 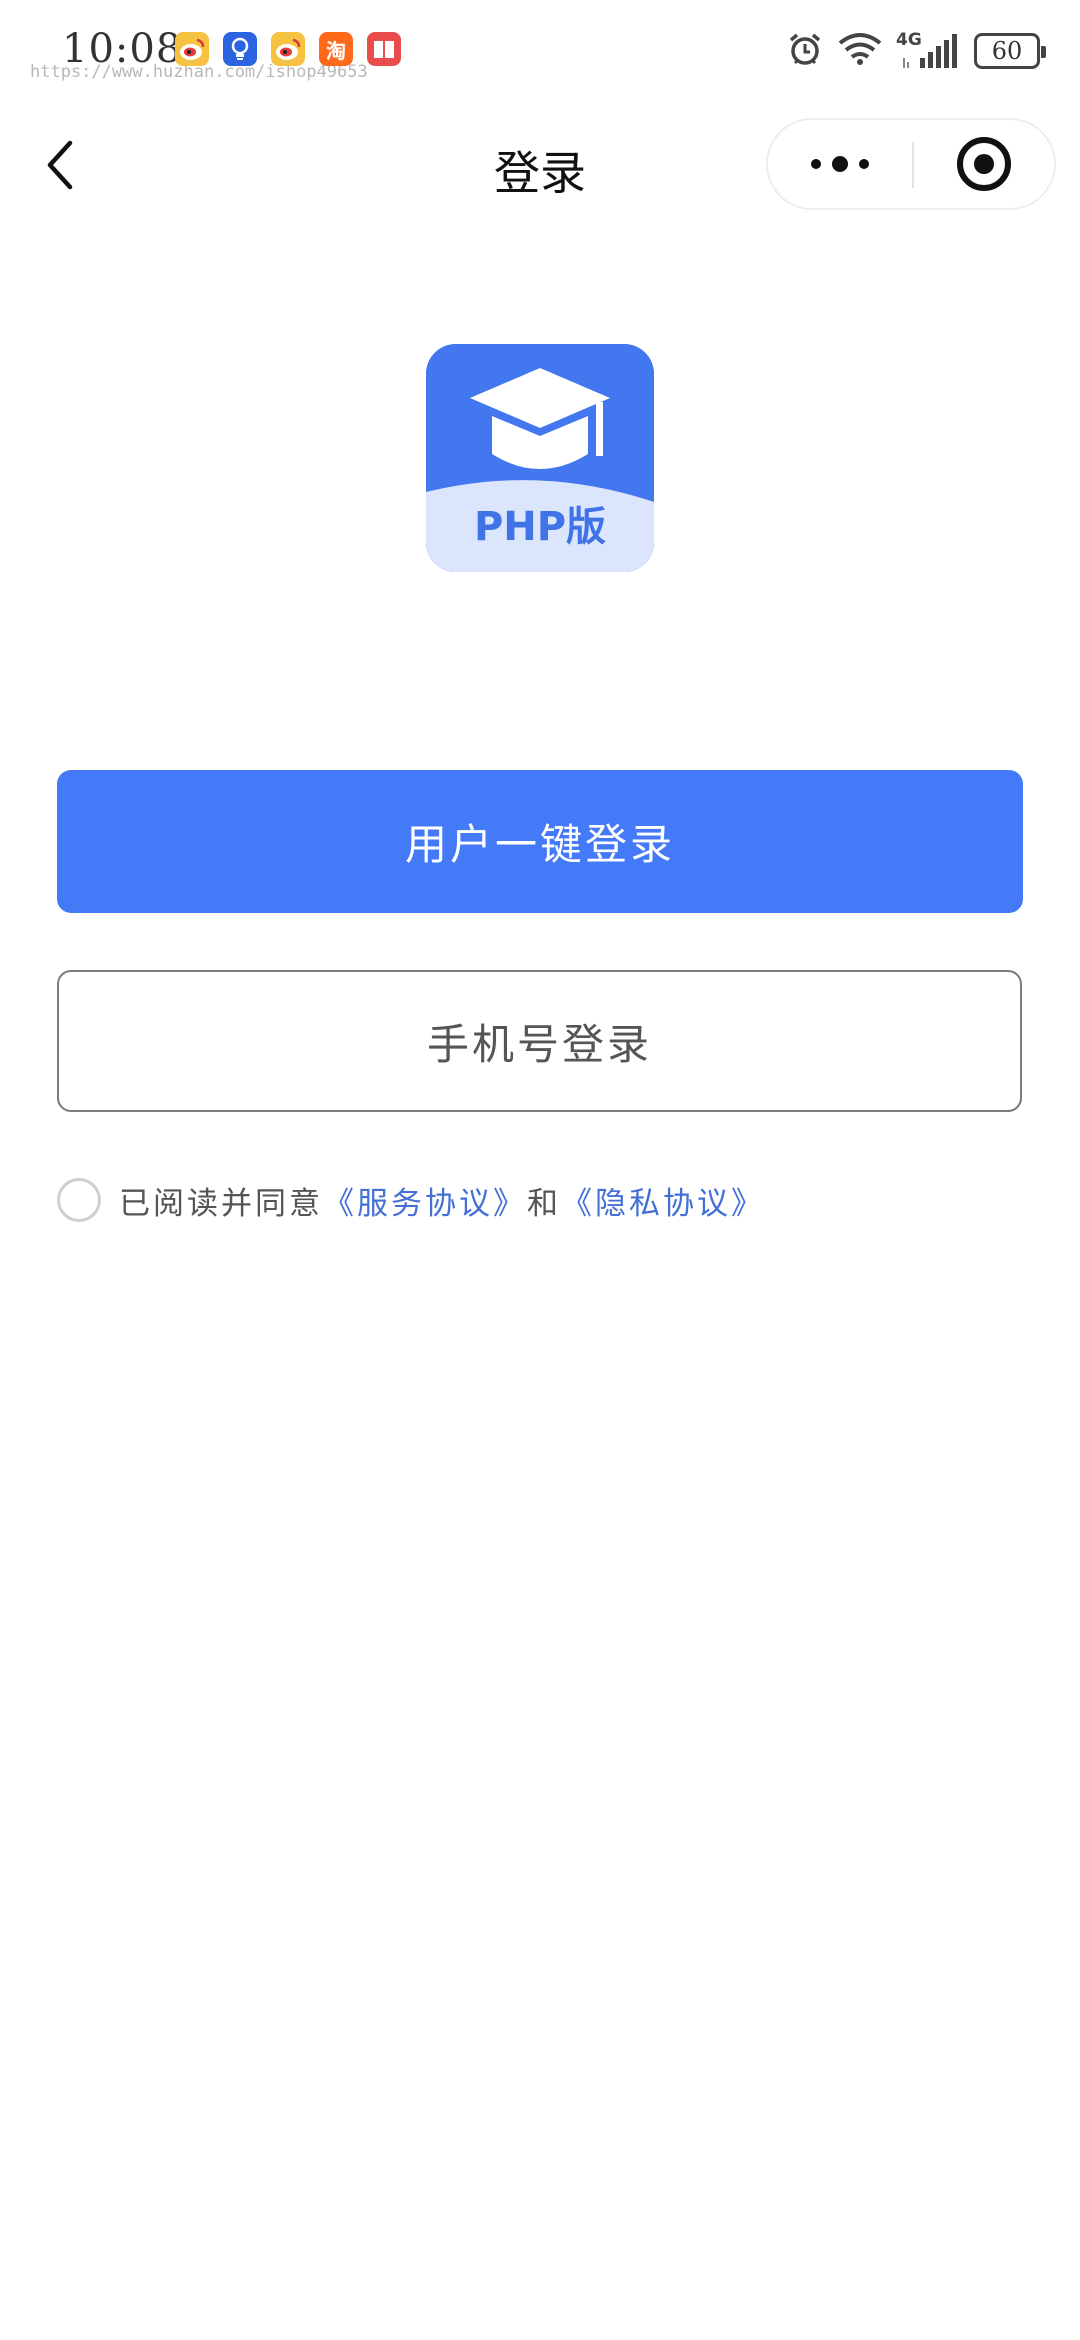 I want to click on agreement-prefix: 已阅读并同意, so click(x=221, y=1203).